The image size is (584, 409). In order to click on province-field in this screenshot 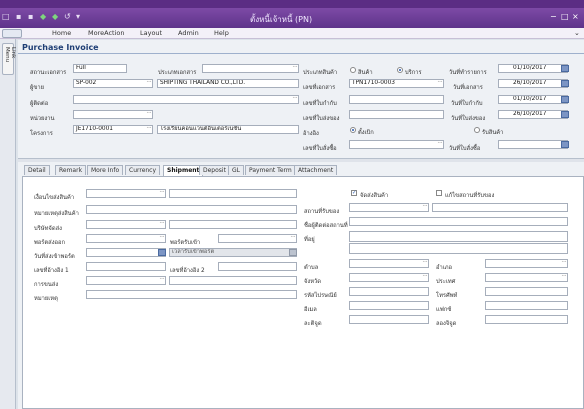, I will do `click(389, 277)`.